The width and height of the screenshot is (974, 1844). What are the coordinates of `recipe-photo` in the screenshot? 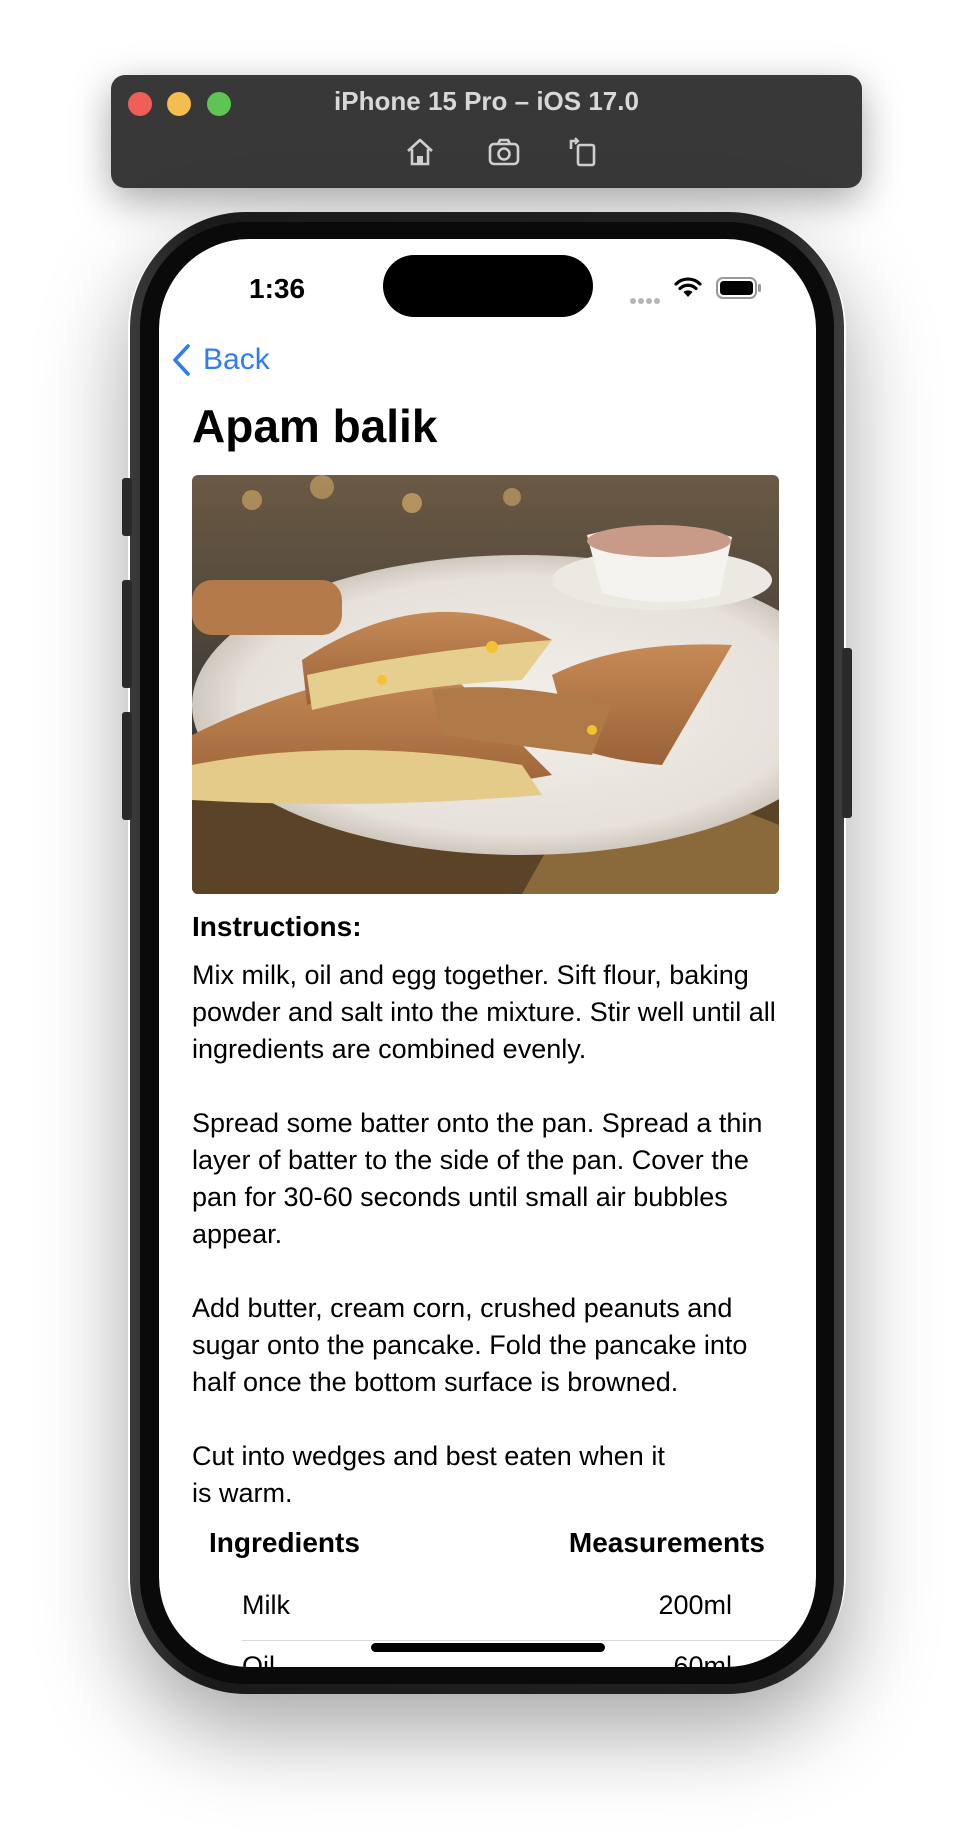 It's located at (485, 684).